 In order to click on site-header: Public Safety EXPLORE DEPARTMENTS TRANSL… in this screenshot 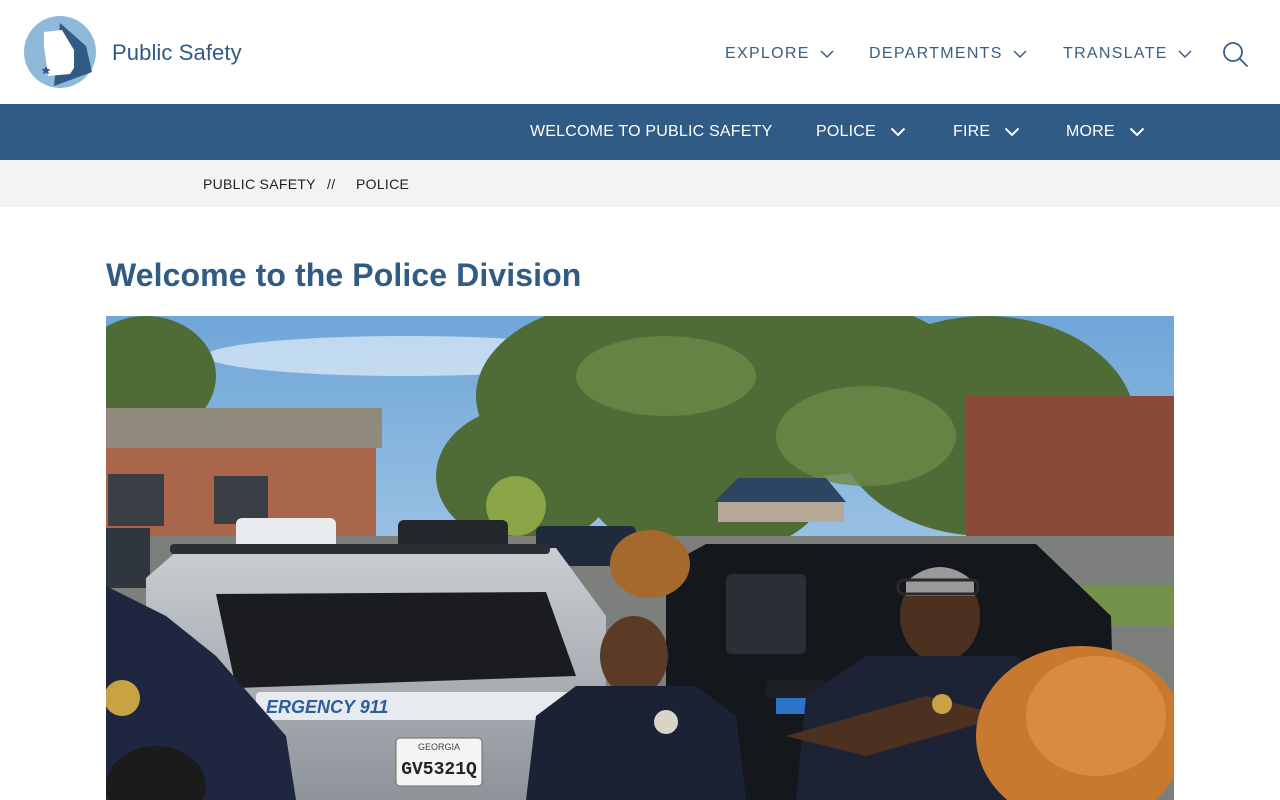, I will do `click(640, 52)`.